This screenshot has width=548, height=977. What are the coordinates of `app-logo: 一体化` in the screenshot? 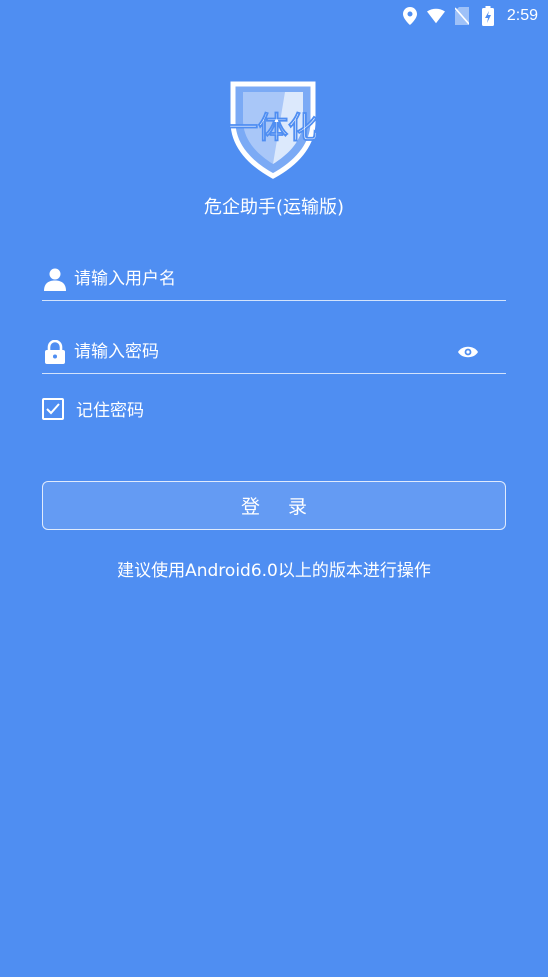 It's located at (273, 130).